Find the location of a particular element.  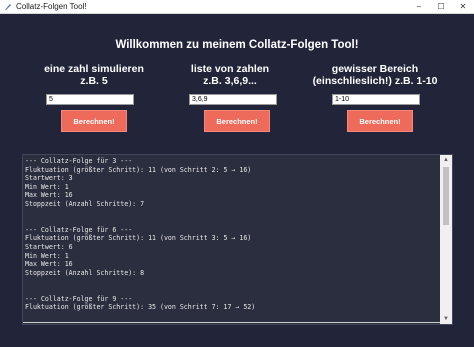

single-number-section: eine zahl simulieren z.B. 5 is located at coordinates (93, 75).